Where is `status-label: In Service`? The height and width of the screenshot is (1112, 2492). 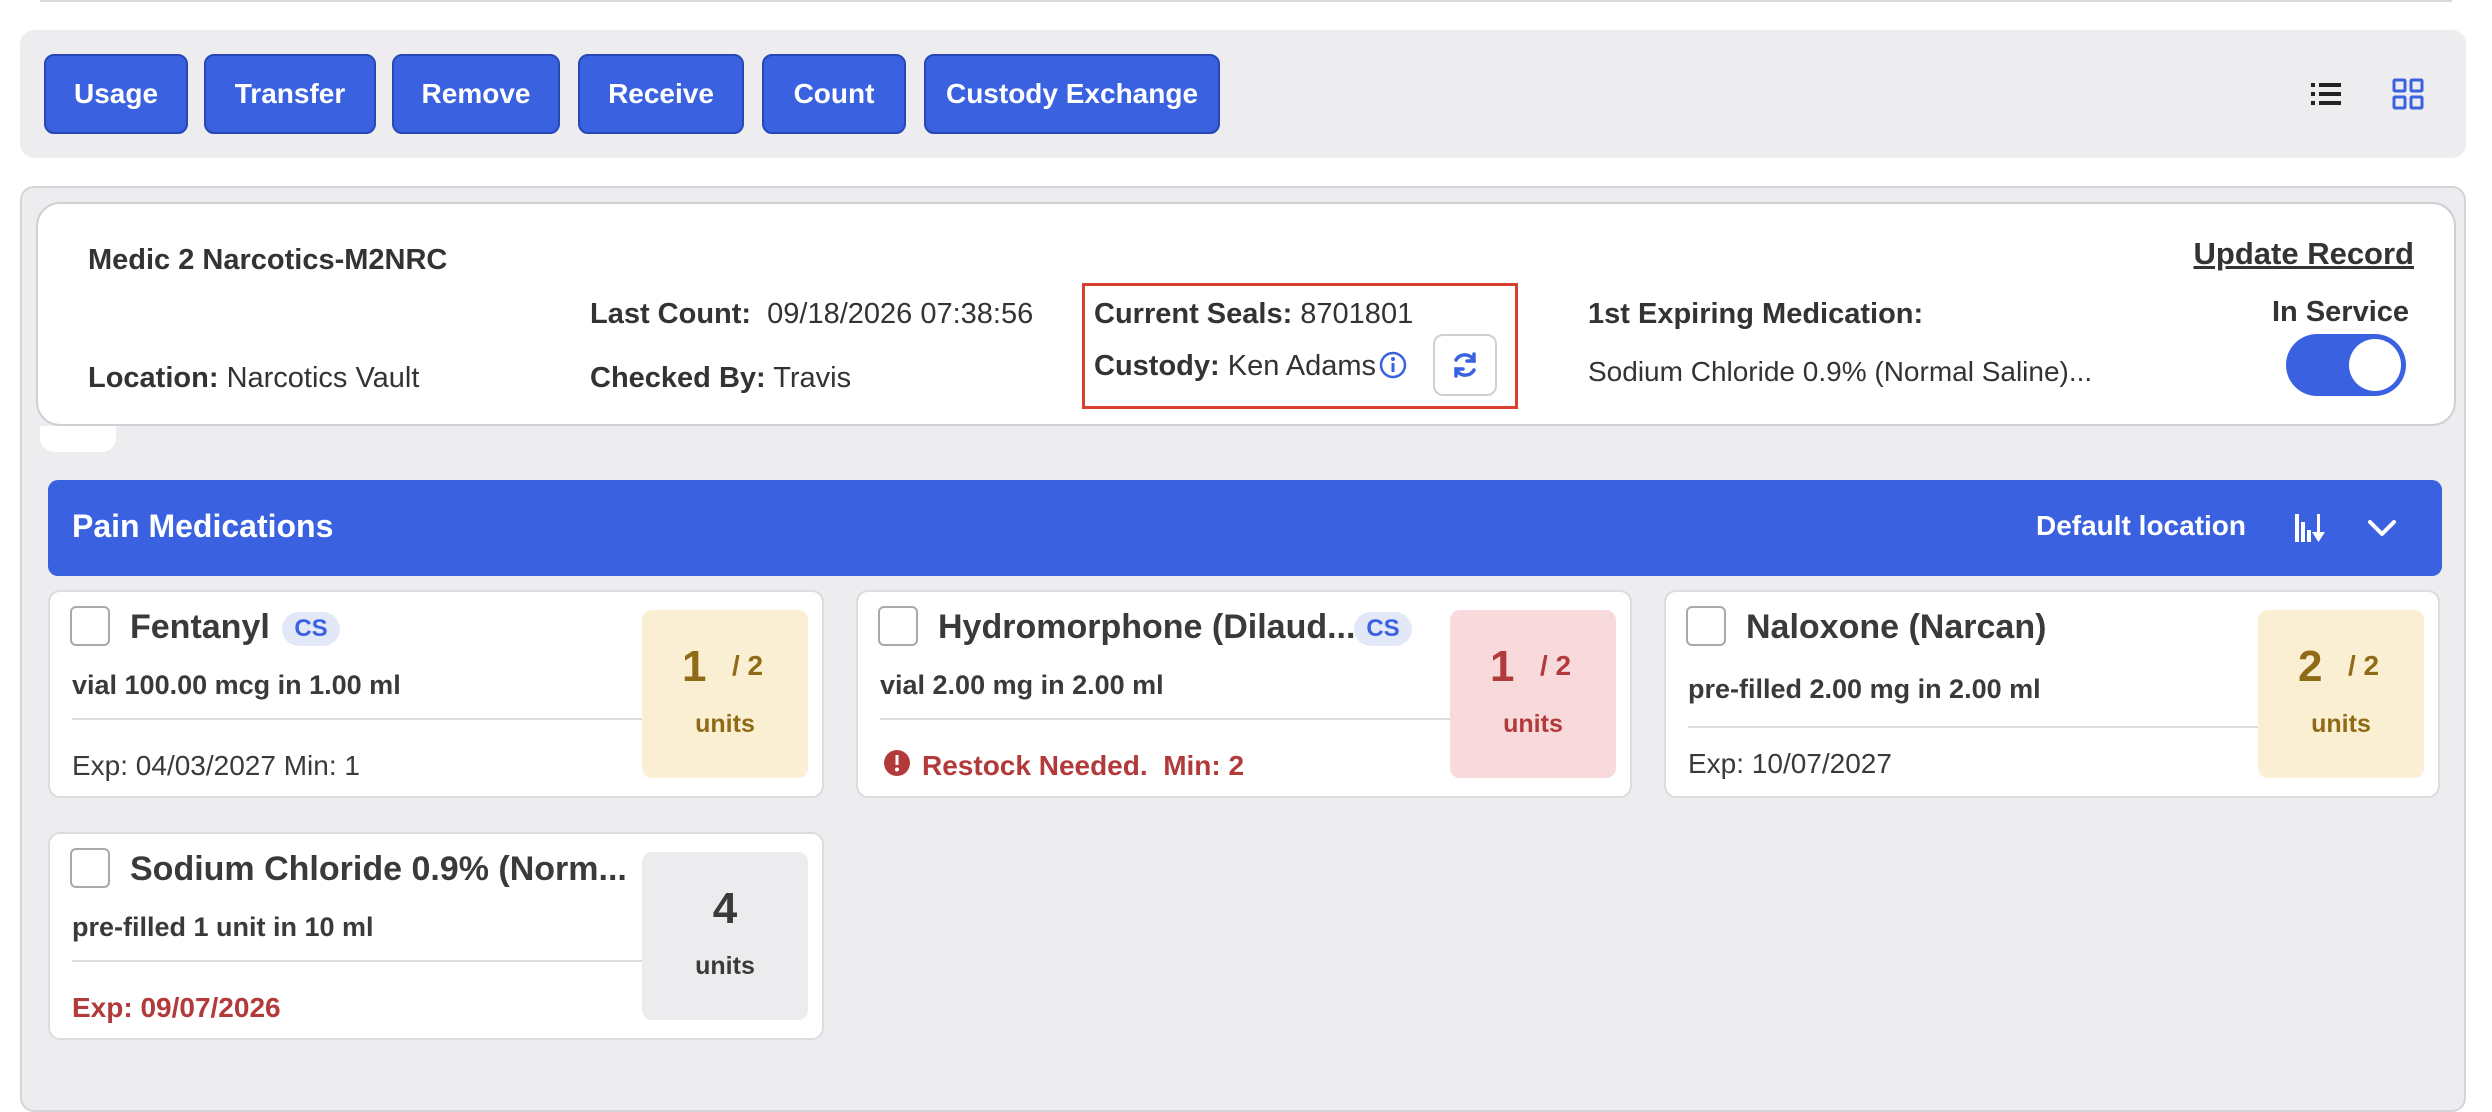 status-label: In Service is located at coordinates (2341, 312).